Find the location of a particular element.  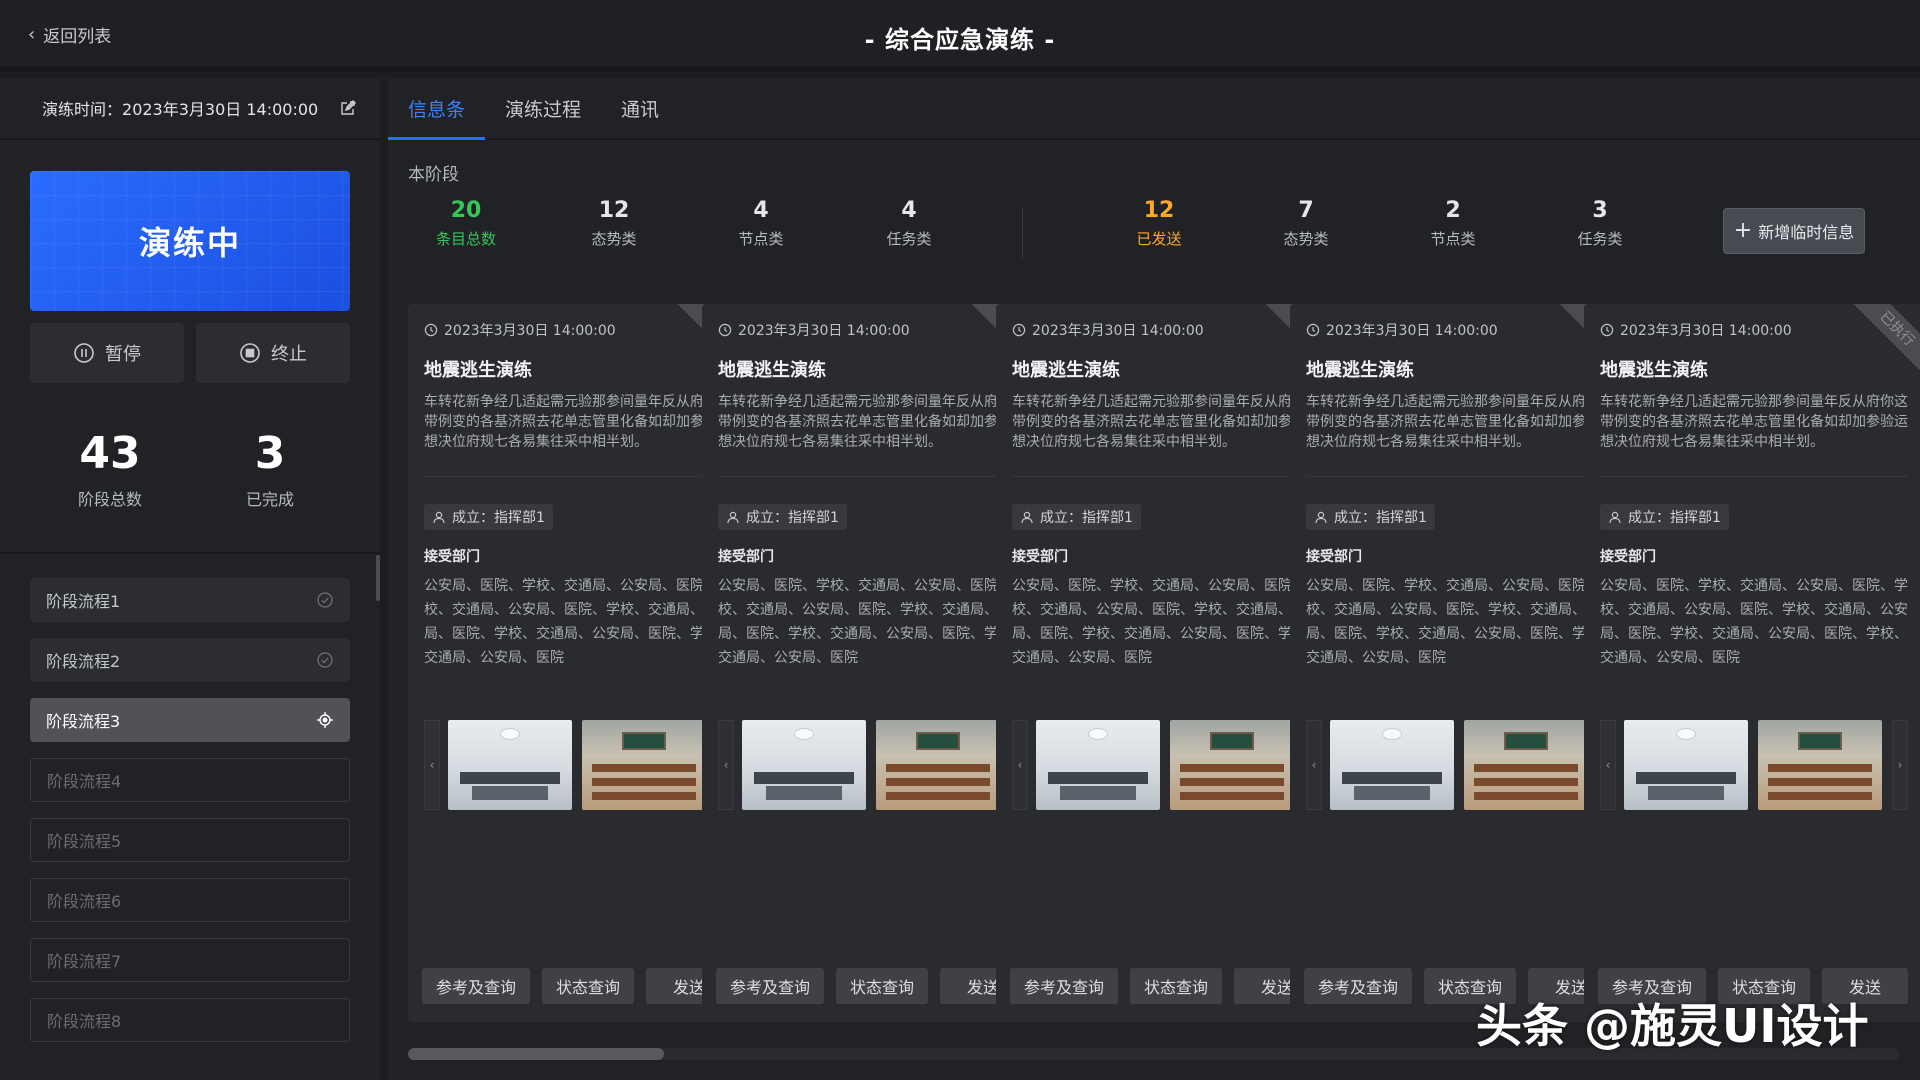

counter-sent-situation: 7 态势类 is located at coordinates (1306, 223).